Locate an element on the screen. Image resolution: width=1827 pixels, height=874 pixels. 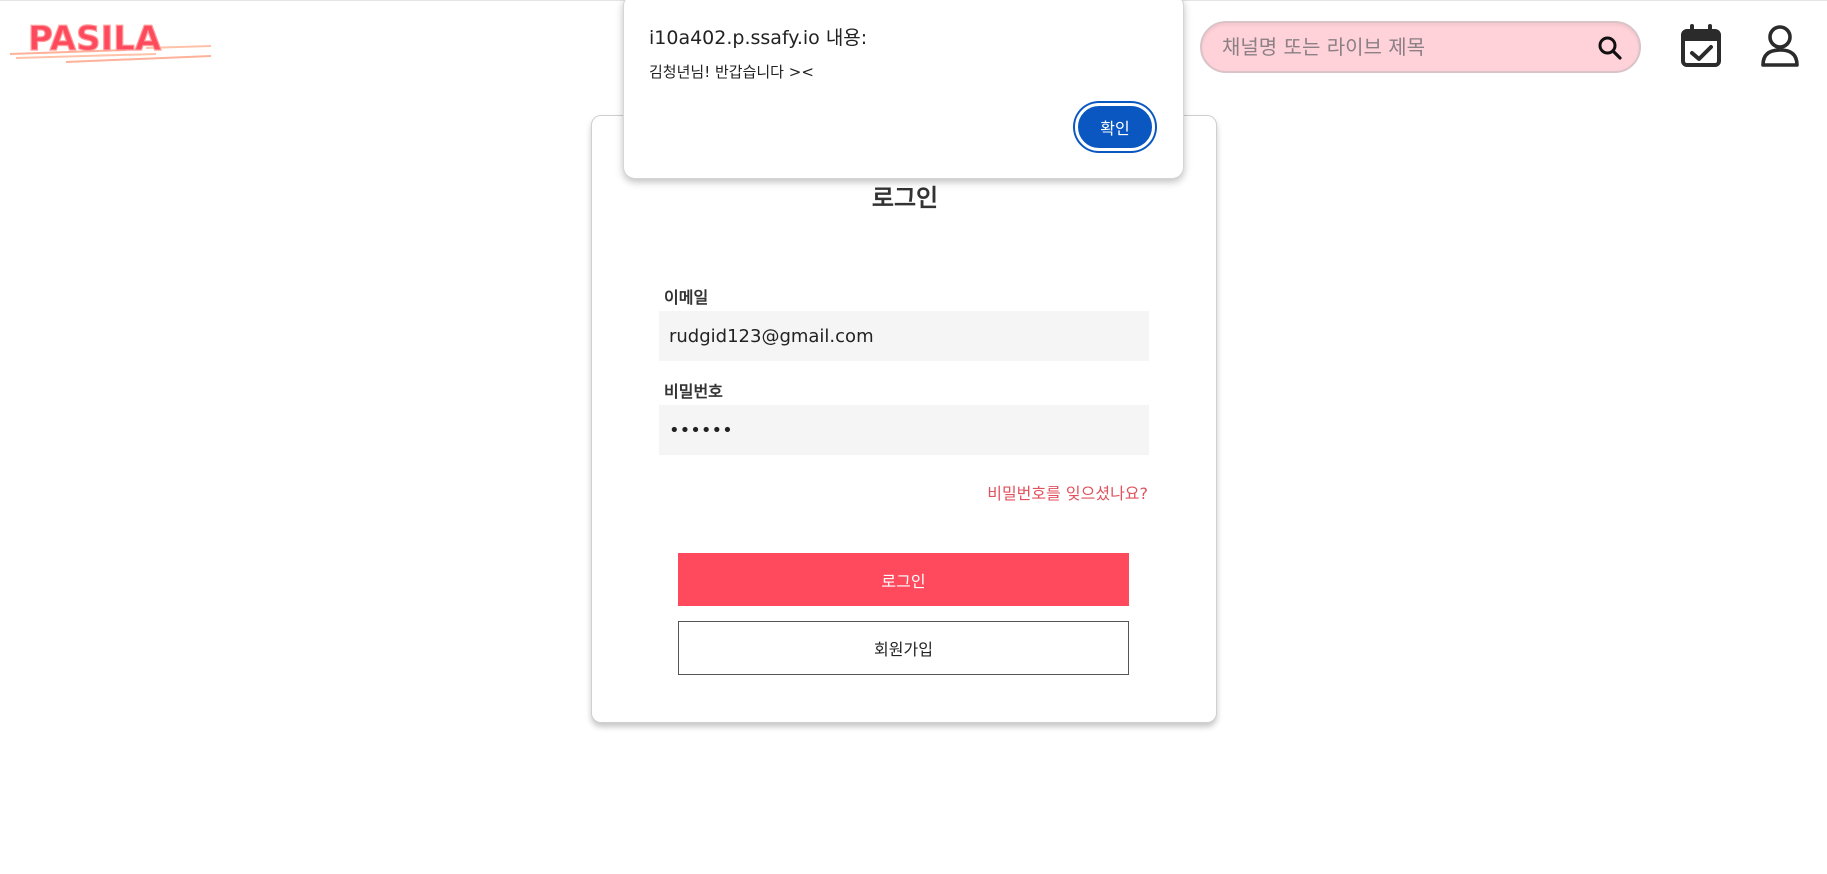
email-label: 이메일 is located at coordinates (686, 297).